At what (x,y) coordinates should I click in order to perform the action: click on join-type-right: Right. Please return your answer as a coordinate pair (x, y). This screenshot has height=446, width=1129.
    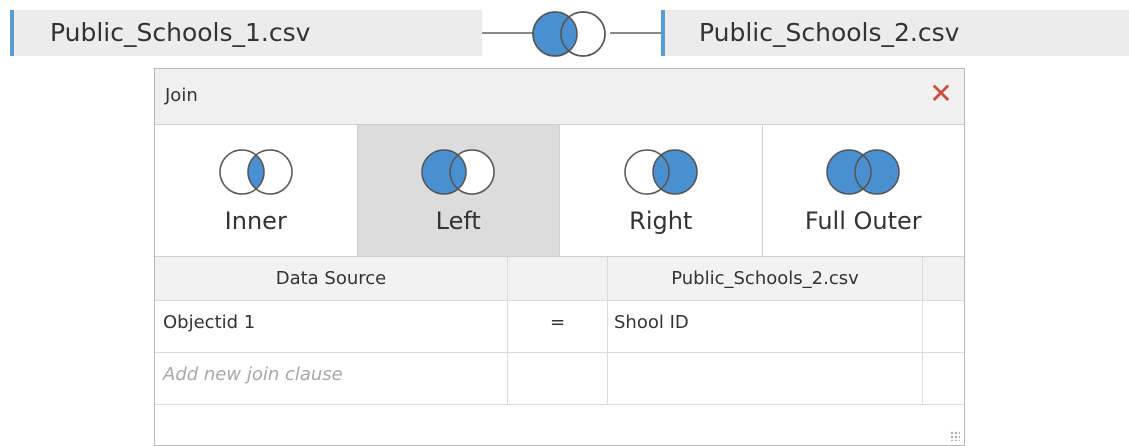
    Looking at the image, I should click on (661, 190).